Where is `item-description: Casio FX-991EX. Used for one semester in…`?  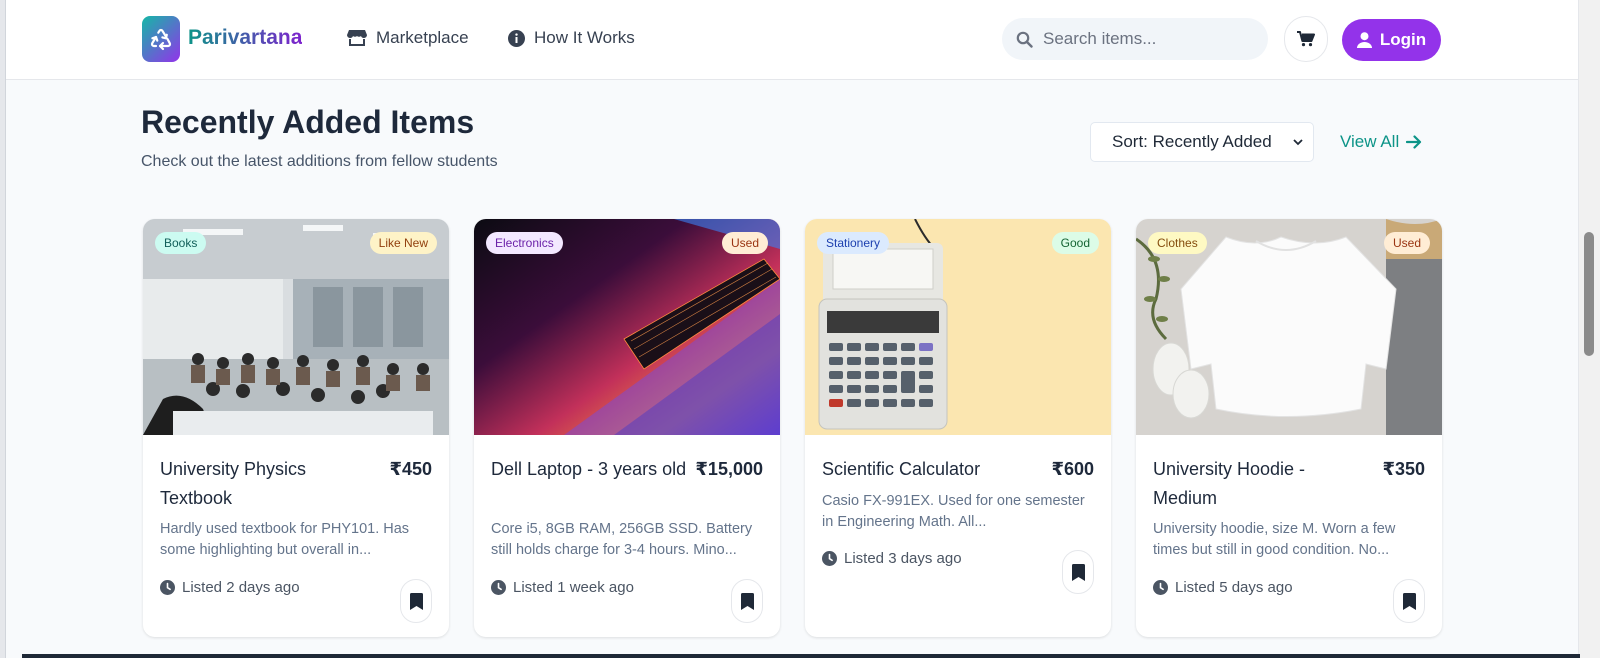
item-description: Casio FX-991EX. Used for one semester in… is located at coordinates (953, 511).